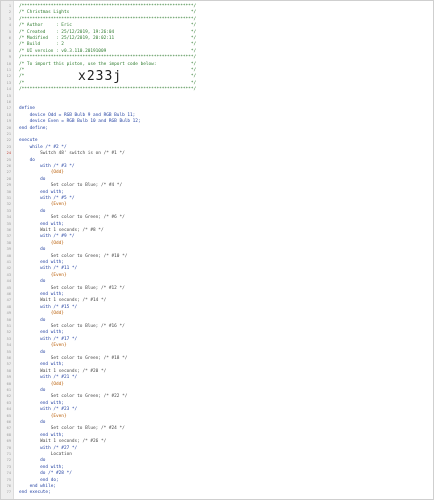 Image resolution: width=434 pixels, height=500 pixels. Describe the element at coordinates (217, 492) in the screenshot. I see `code-line: 77 end execute;` at that location.